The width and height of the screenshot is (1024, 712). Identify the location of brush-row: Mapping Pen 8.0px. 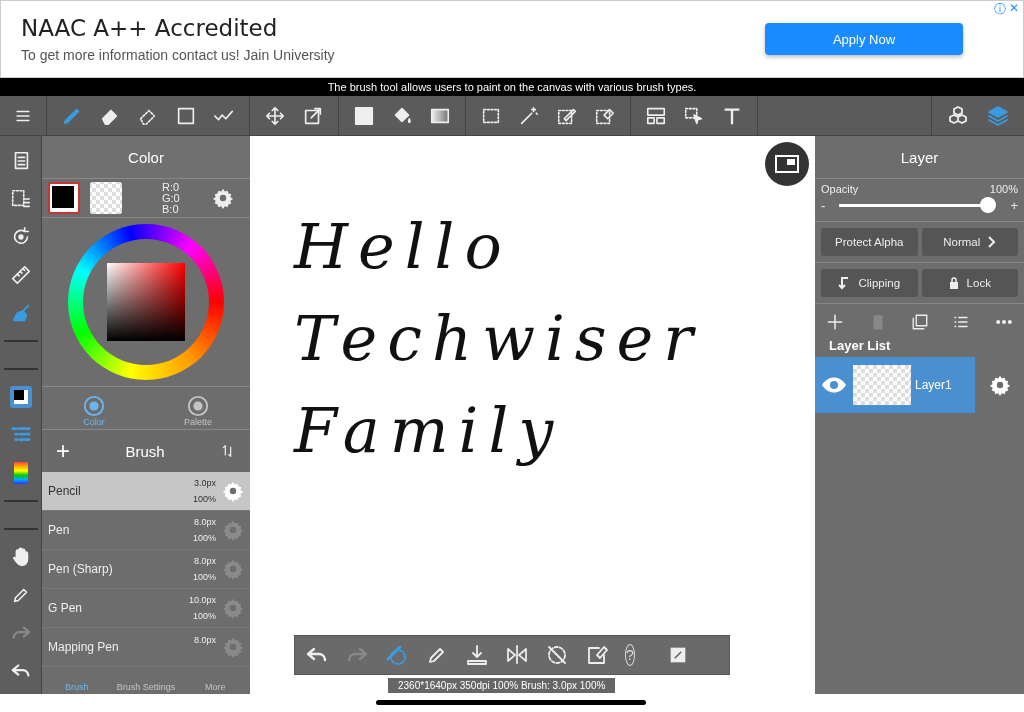
(146, 647).